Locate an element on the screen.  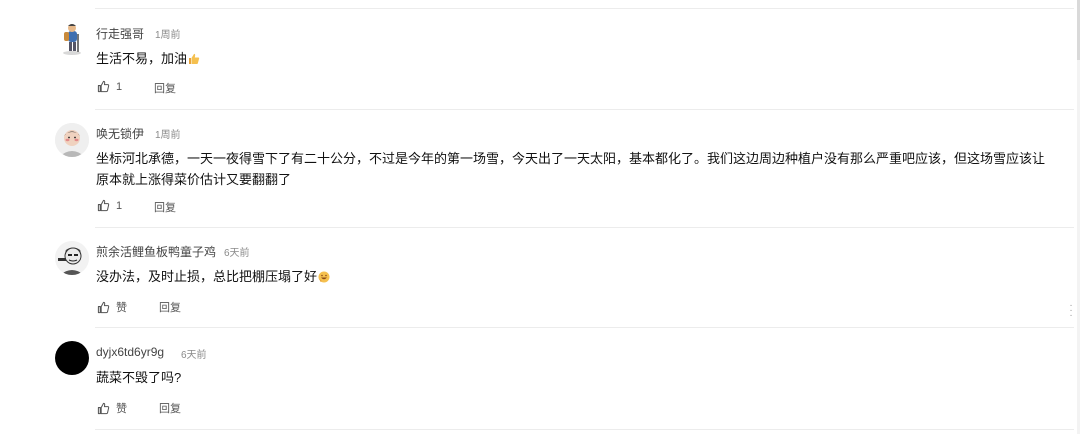
more-vertical-icon: · · · is located at coordinates (1071, 311).